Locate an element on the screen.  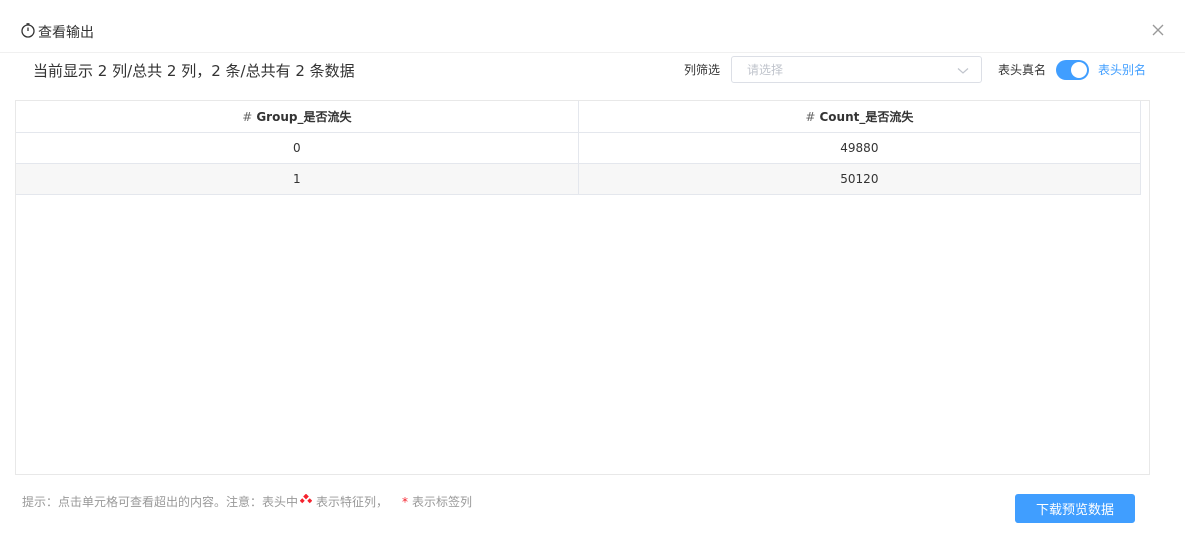
dialog-header: 查看输出 is located at coordinates (592, 26).